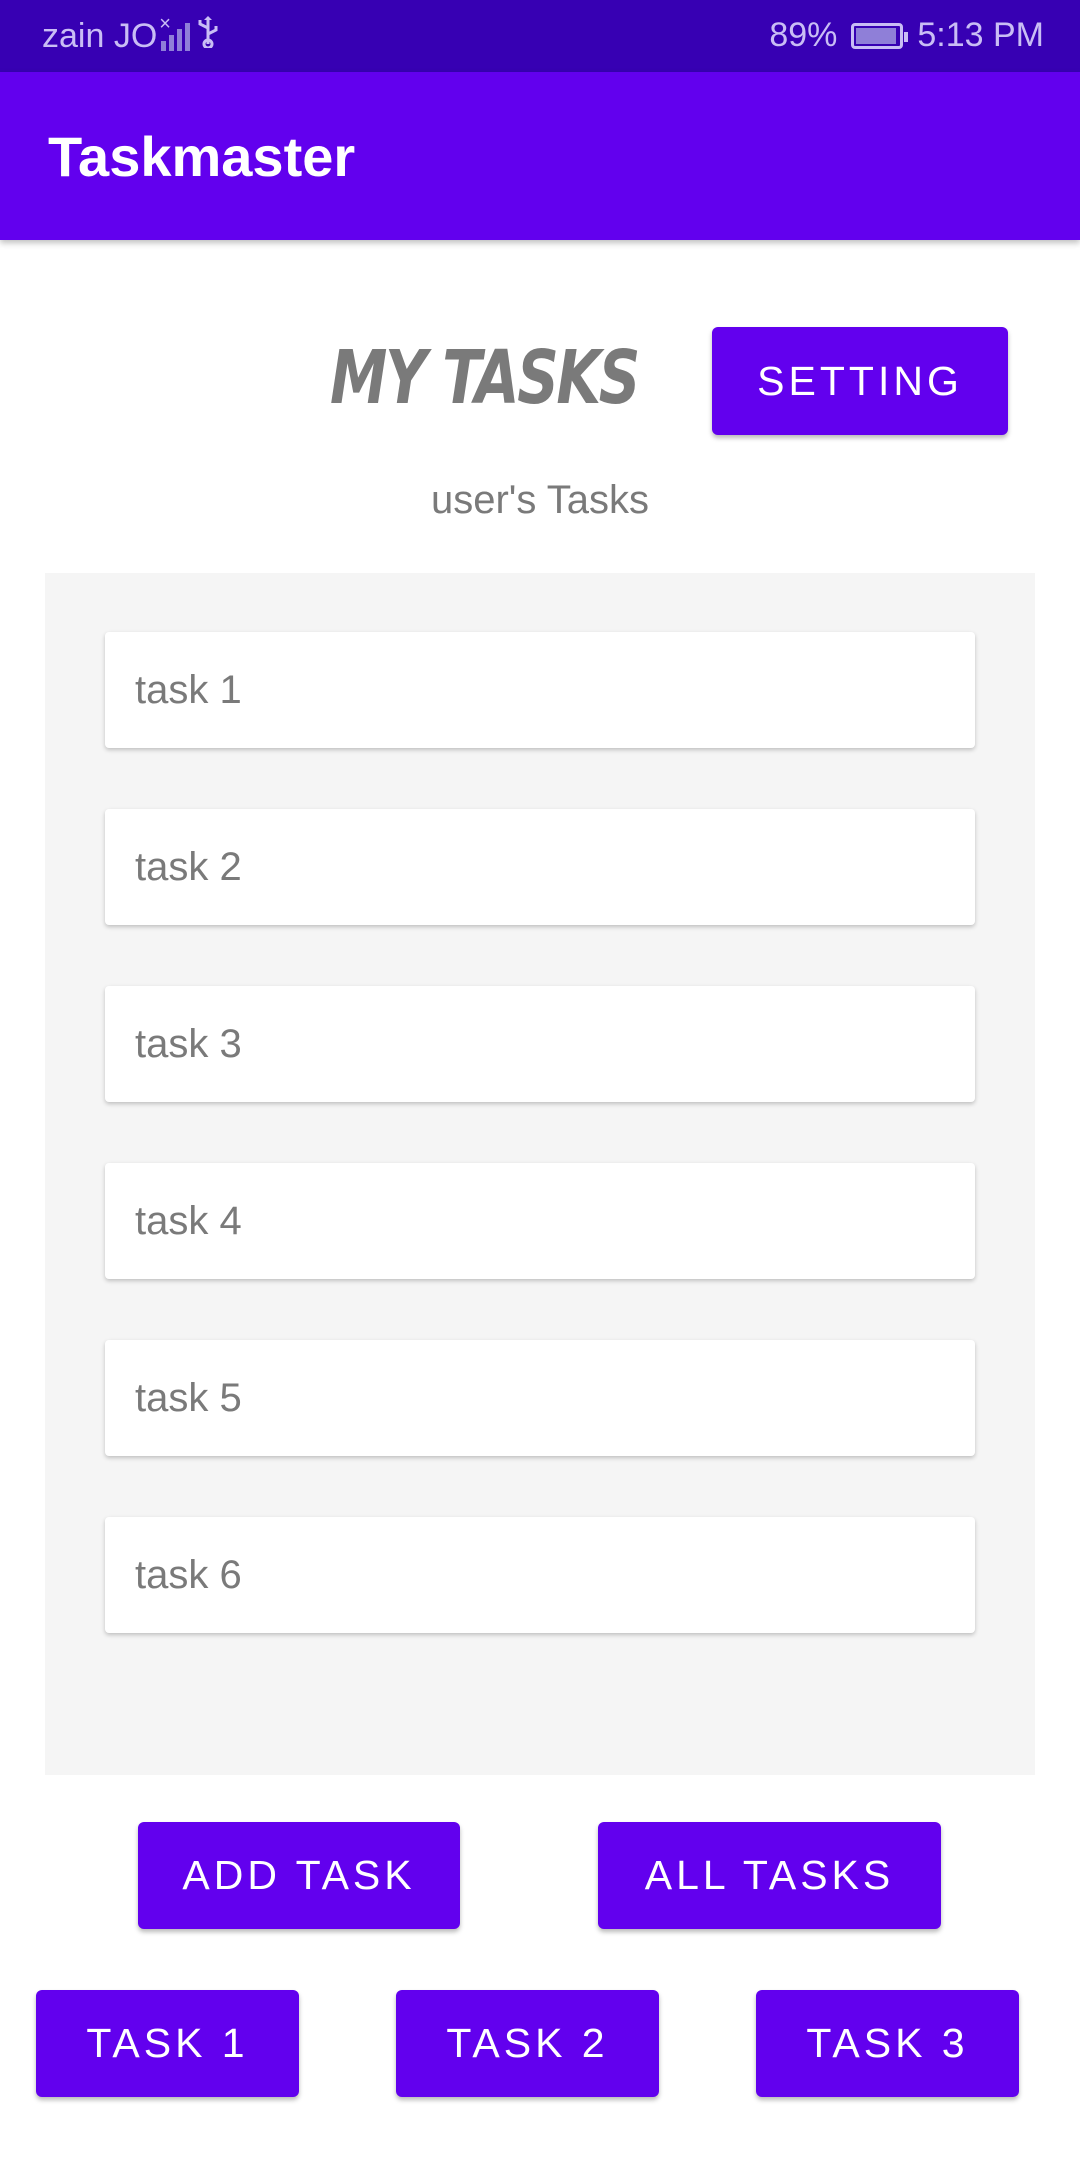  Describe the element at coordinates (299, 1875) in the screenshot. I see `add-task-button: ADD TASK` at that location.